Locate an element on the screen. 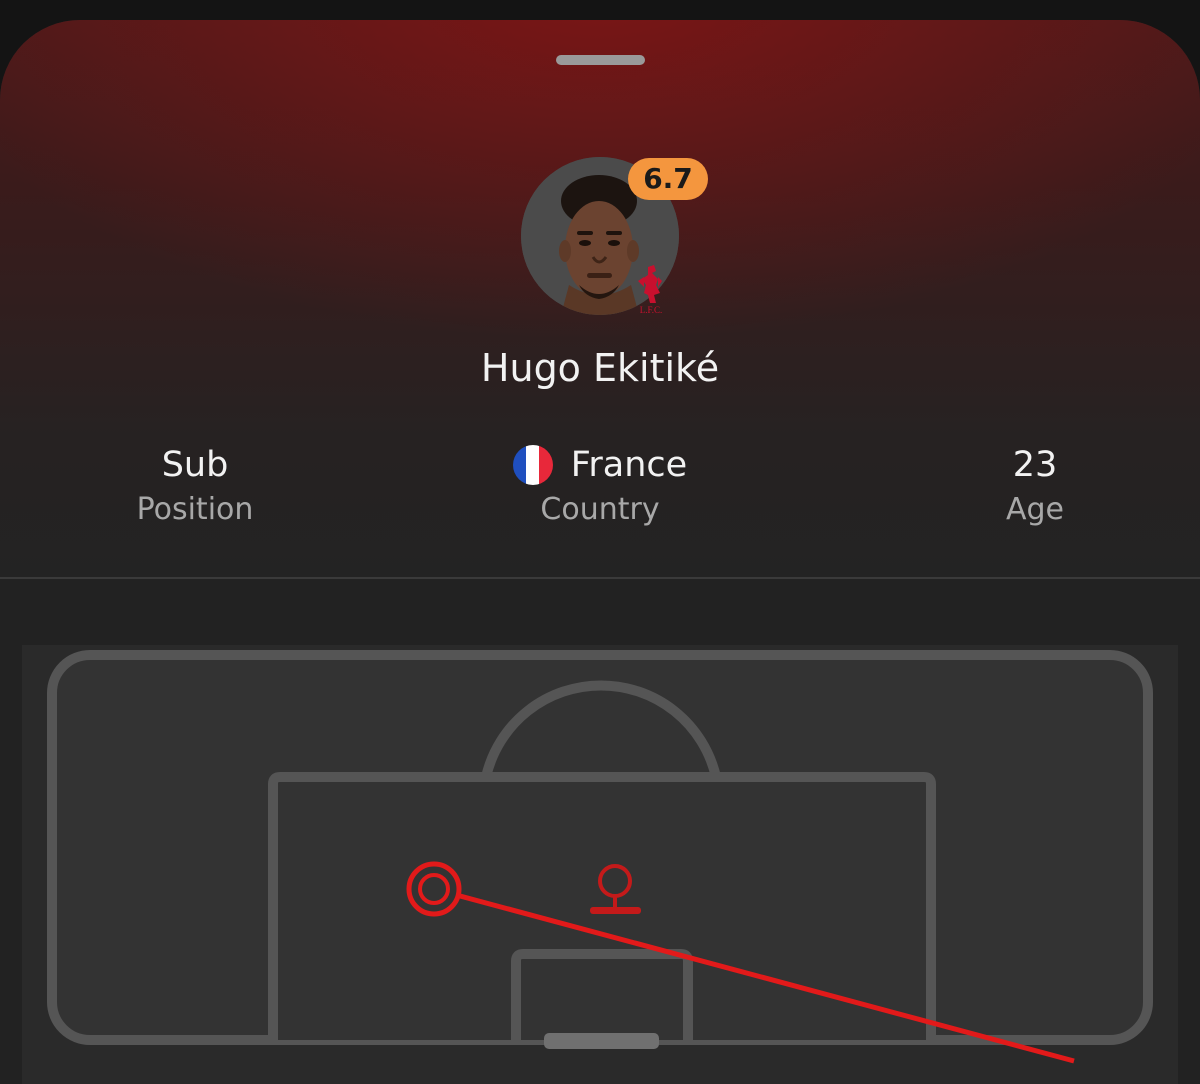 This screenshot has height=1084, width=1200. france-flag-icon is located at coordinates (532, 465).